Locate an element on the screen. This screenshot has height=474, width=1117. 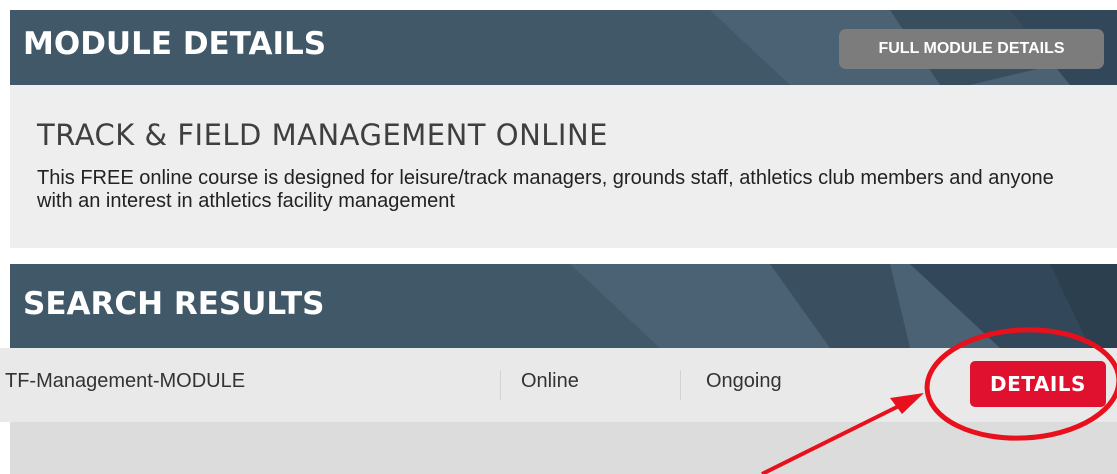
results-footer is located at coordinates (563, 448).